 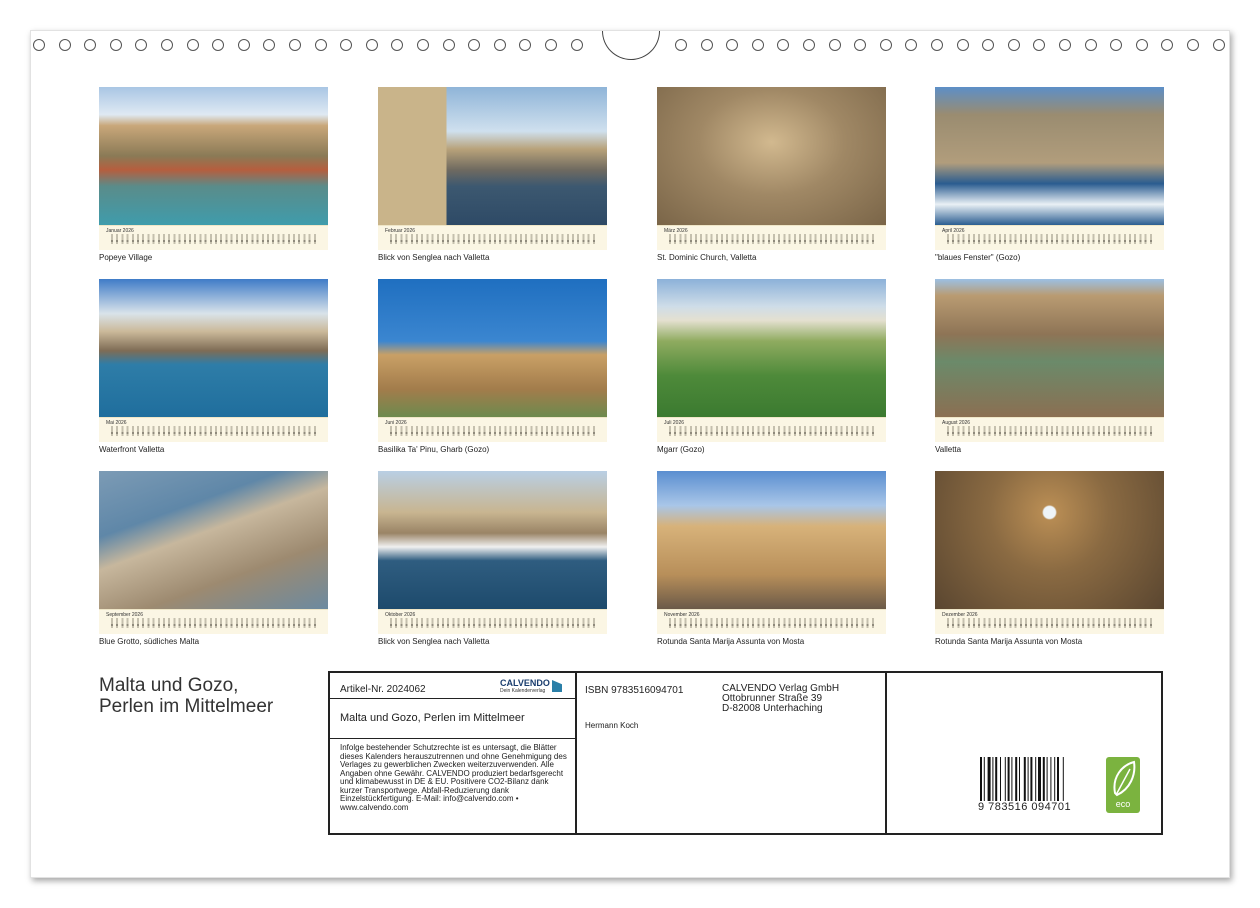 I want to click on product-title: Malta und Gozo, Perlen im Mittelmeer, so click(x=432, y=718).